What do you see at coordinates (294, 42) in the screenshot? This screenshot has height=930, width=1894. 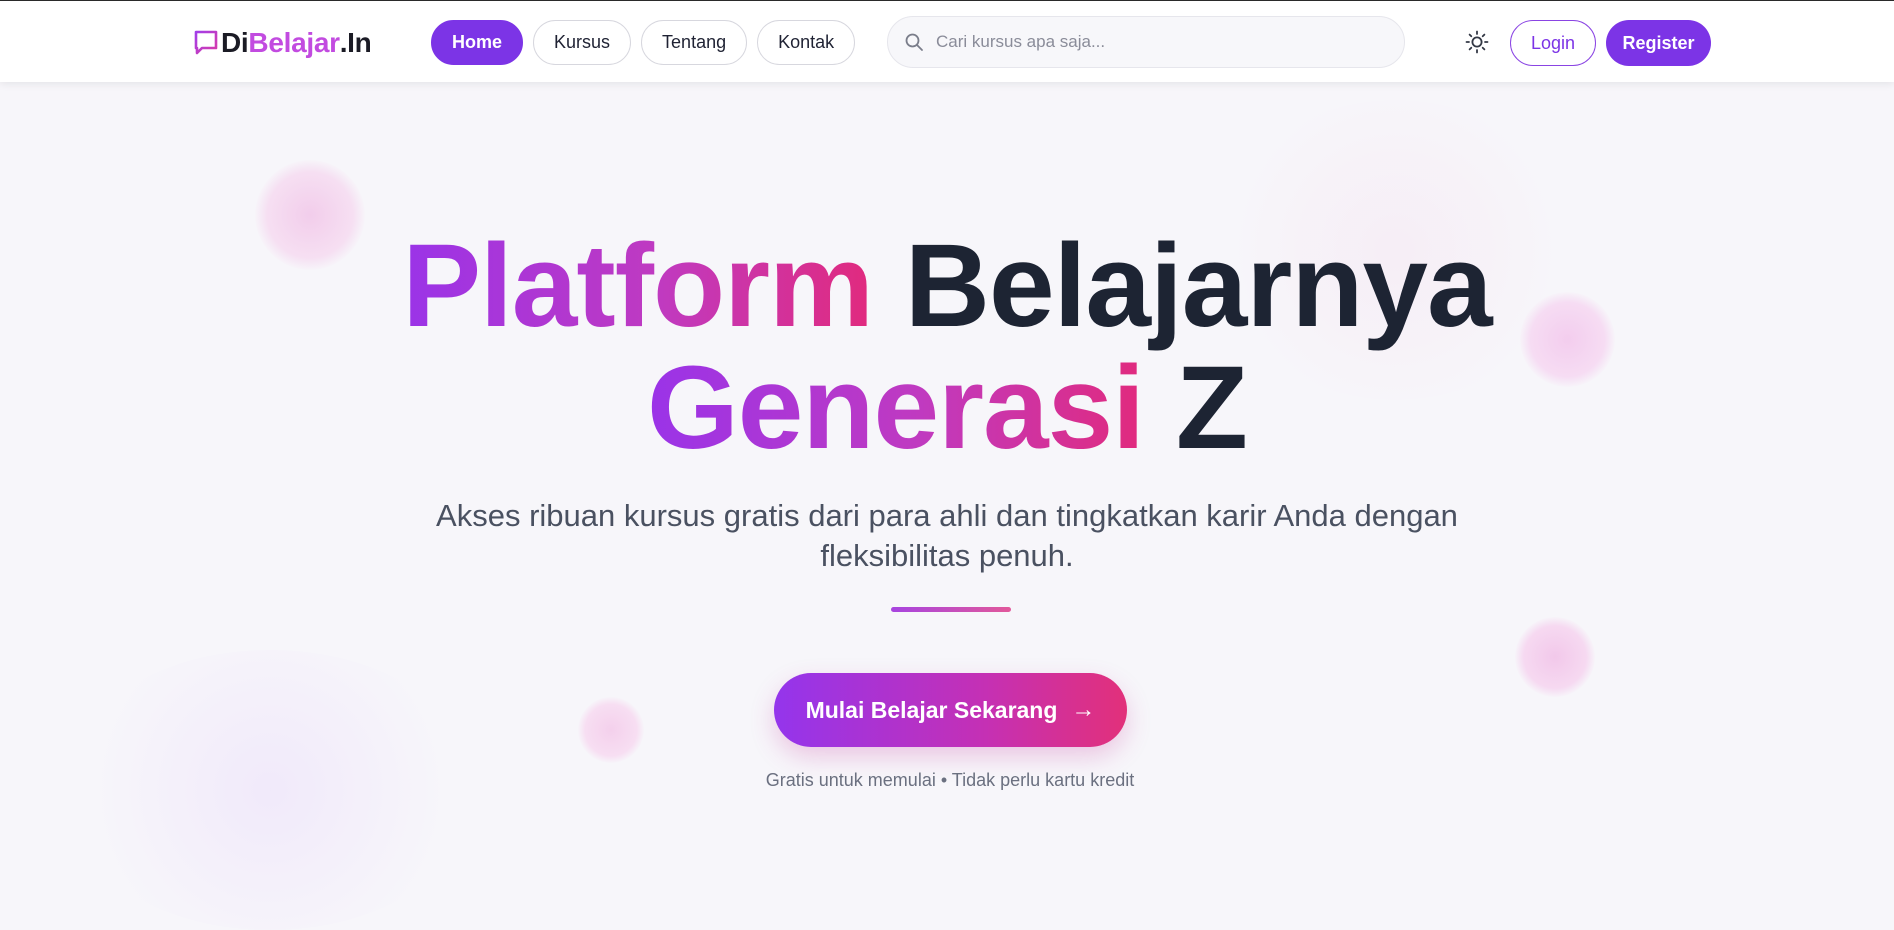 I see `brand-name-belajar: Belajar` at bounding box center [294, 42].